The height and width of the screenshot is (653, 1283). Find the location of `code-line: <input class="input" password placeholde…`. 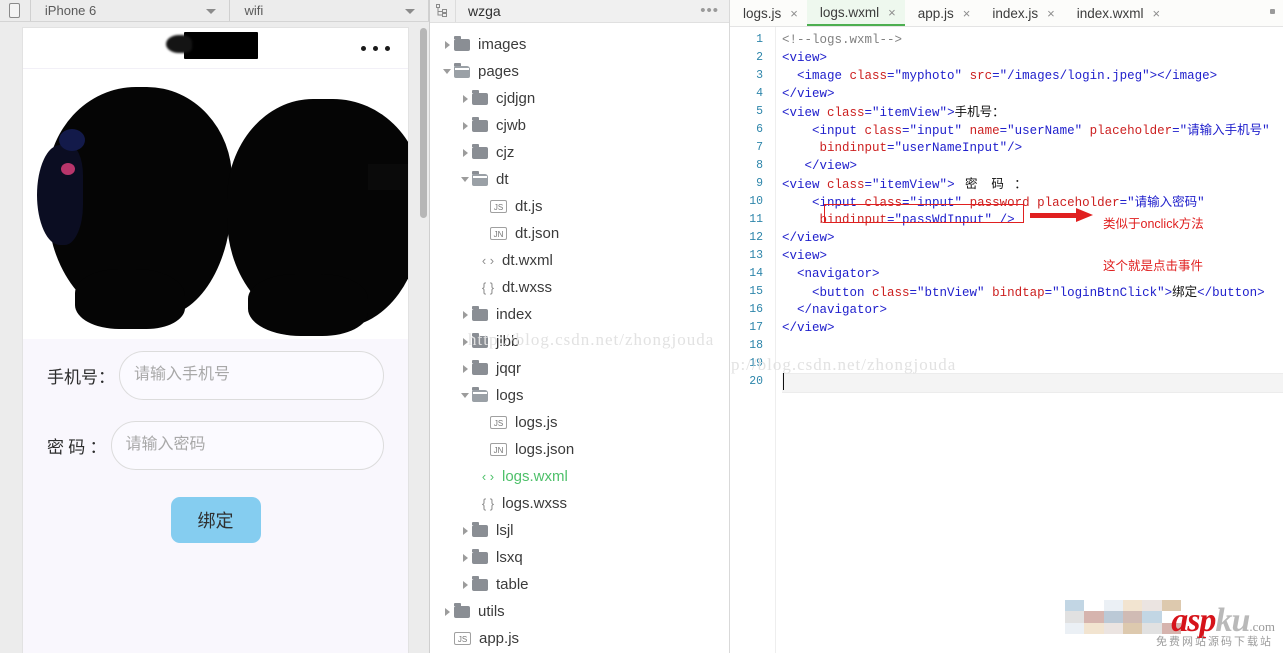

code-line: <input class="input" password placeholde… is located at coordinates (993, 202).